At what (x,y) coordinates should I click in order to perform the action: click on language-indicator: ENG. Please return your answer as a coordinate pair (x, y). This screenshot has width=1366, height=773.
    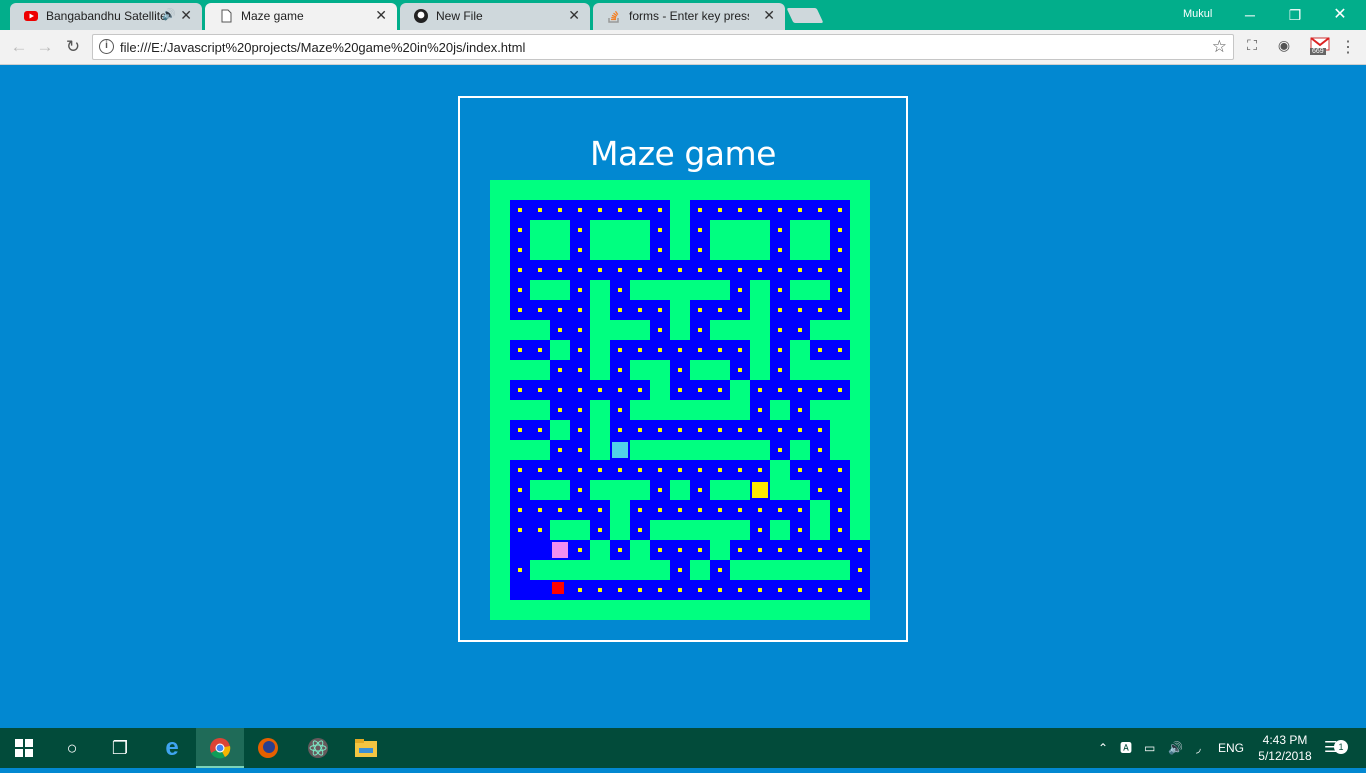
    Looking at the image, I should click on (1231, 748).